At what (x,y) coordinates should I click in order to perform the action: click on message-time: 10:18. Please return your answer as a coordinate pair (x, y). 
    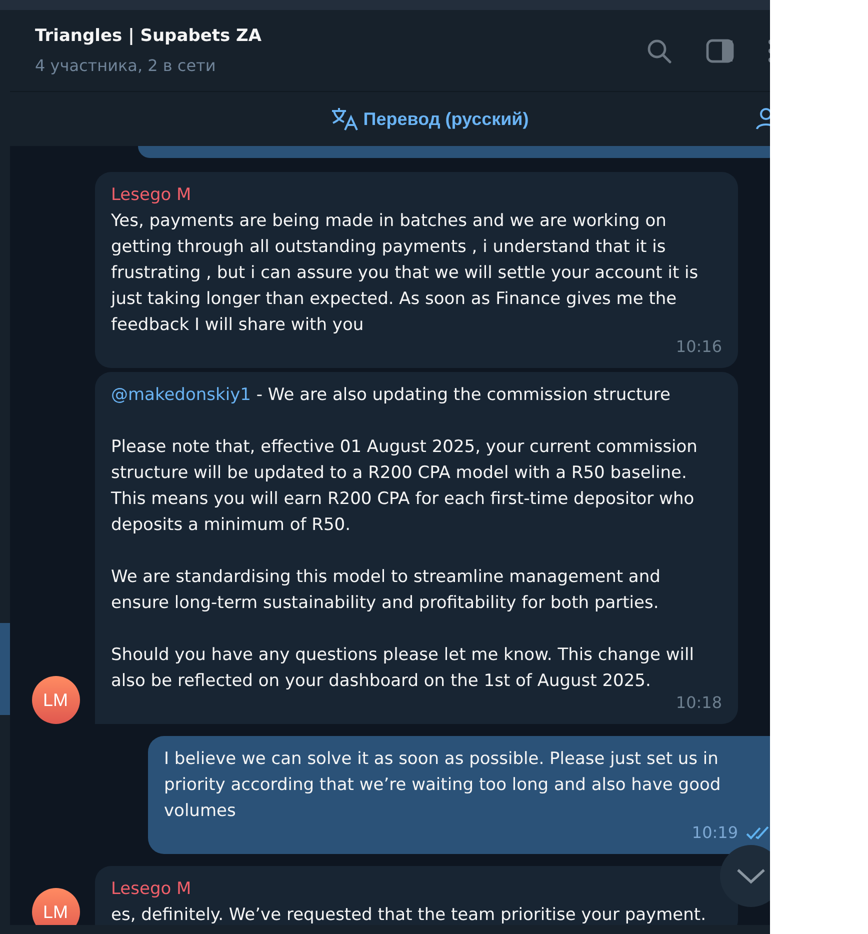
    Looking at the image, I should click on (699, 703).